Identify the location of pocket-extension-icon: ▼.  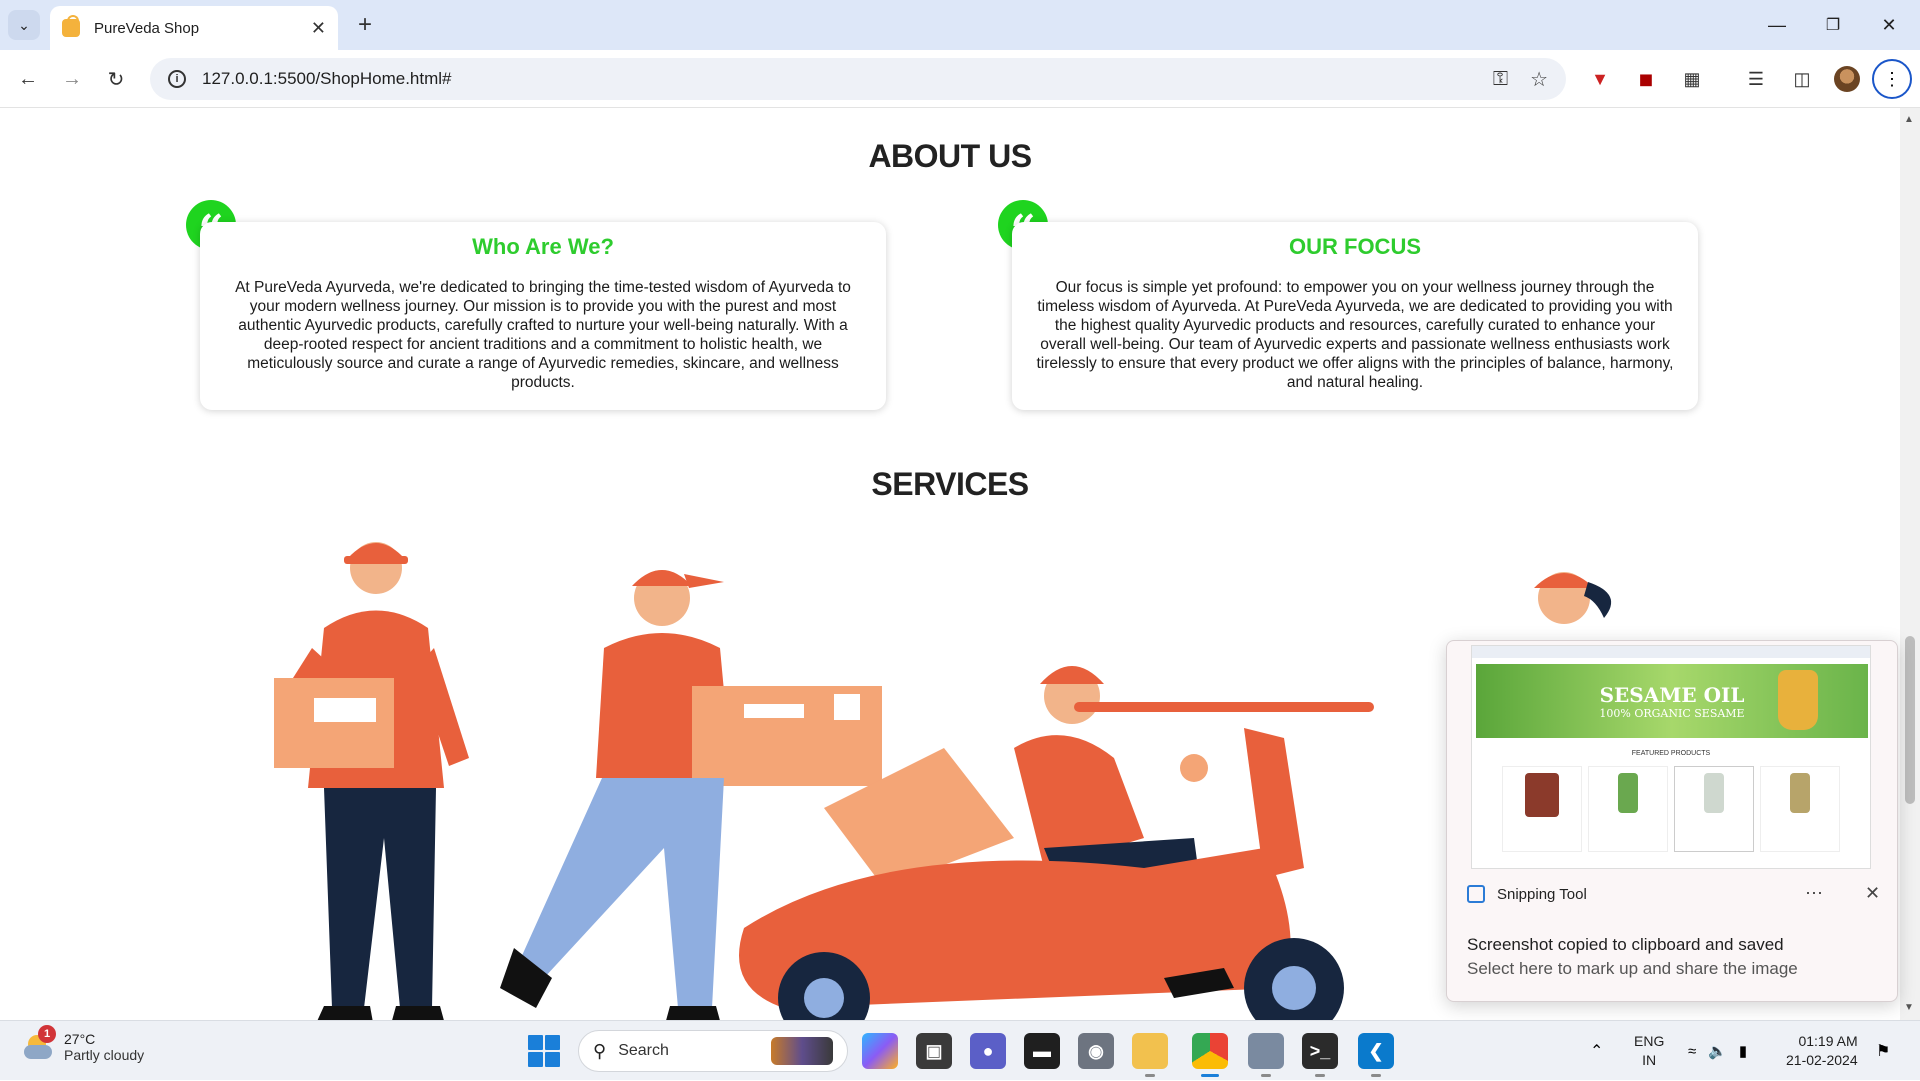
(1600, 79).